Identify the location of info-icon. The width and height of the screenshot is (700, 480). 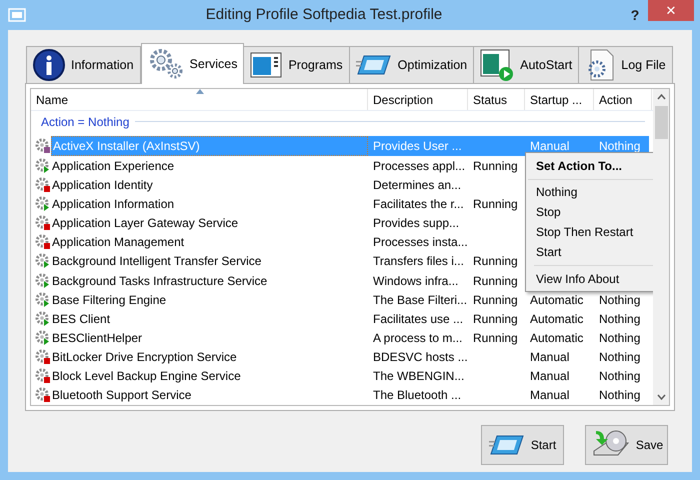
(49, 65).